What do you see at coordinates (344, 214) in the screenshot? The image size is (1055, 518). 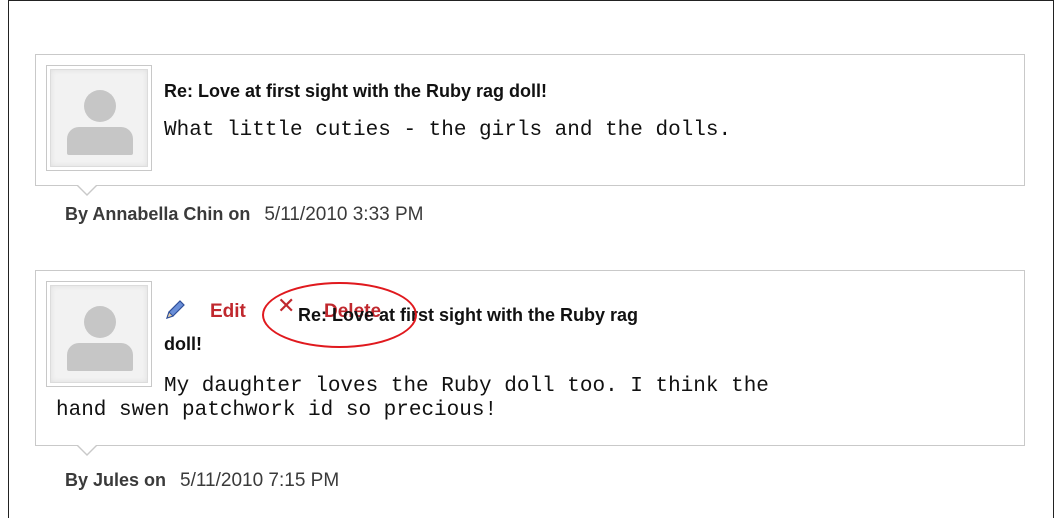 I see `comment-date: 5/11/2010 3:33 PM` at bounding box center [344, 214].